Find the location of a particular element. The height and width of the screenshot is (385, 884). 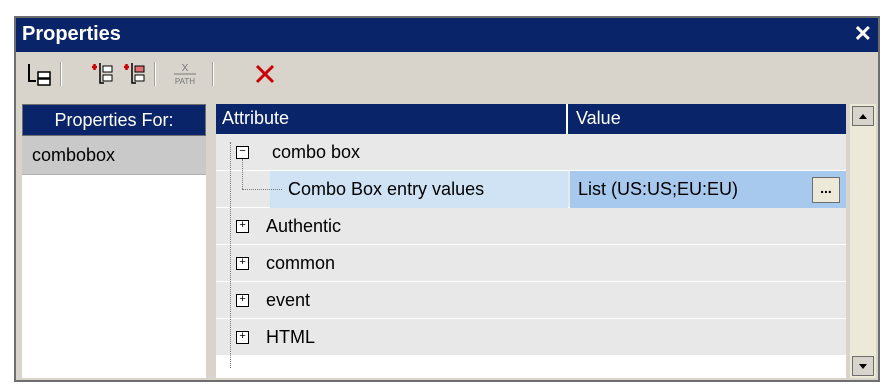

tree-row-common: + common is located at coordinates (531, 263).